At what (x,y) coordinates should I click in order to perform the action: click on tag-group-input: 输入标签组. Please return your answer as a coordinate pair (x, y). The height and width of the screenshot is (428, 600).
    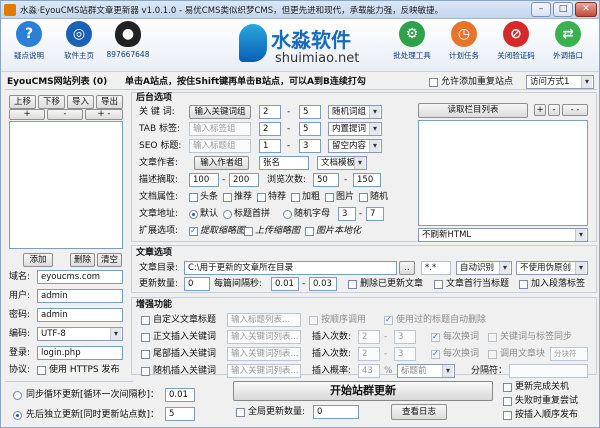
    Looking at the image, I should click on (220, 129).